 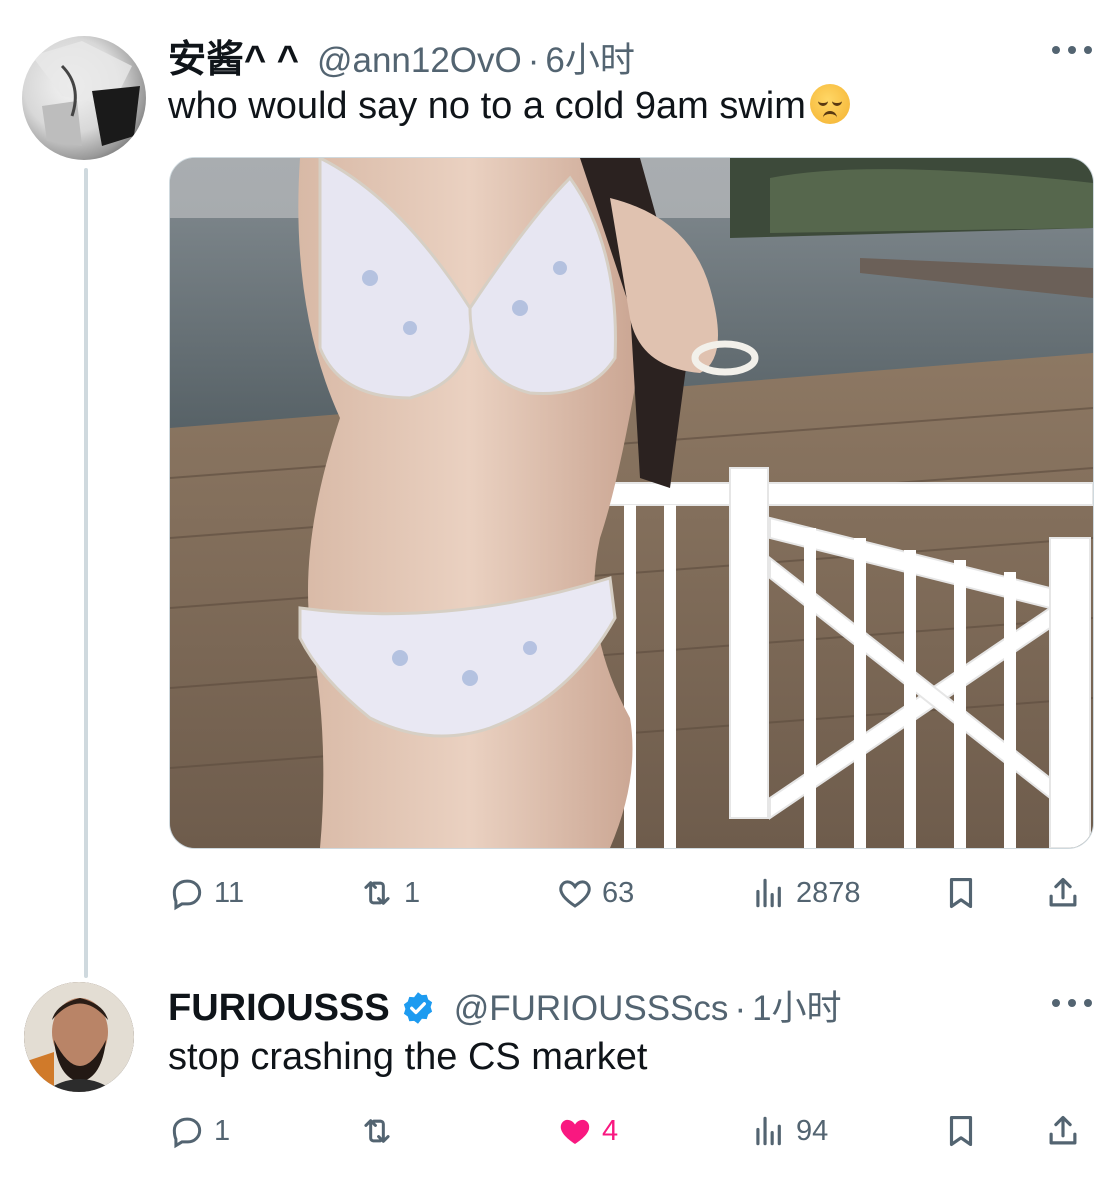 I want to click on avatar-illustration, so click(x=86, y=93).